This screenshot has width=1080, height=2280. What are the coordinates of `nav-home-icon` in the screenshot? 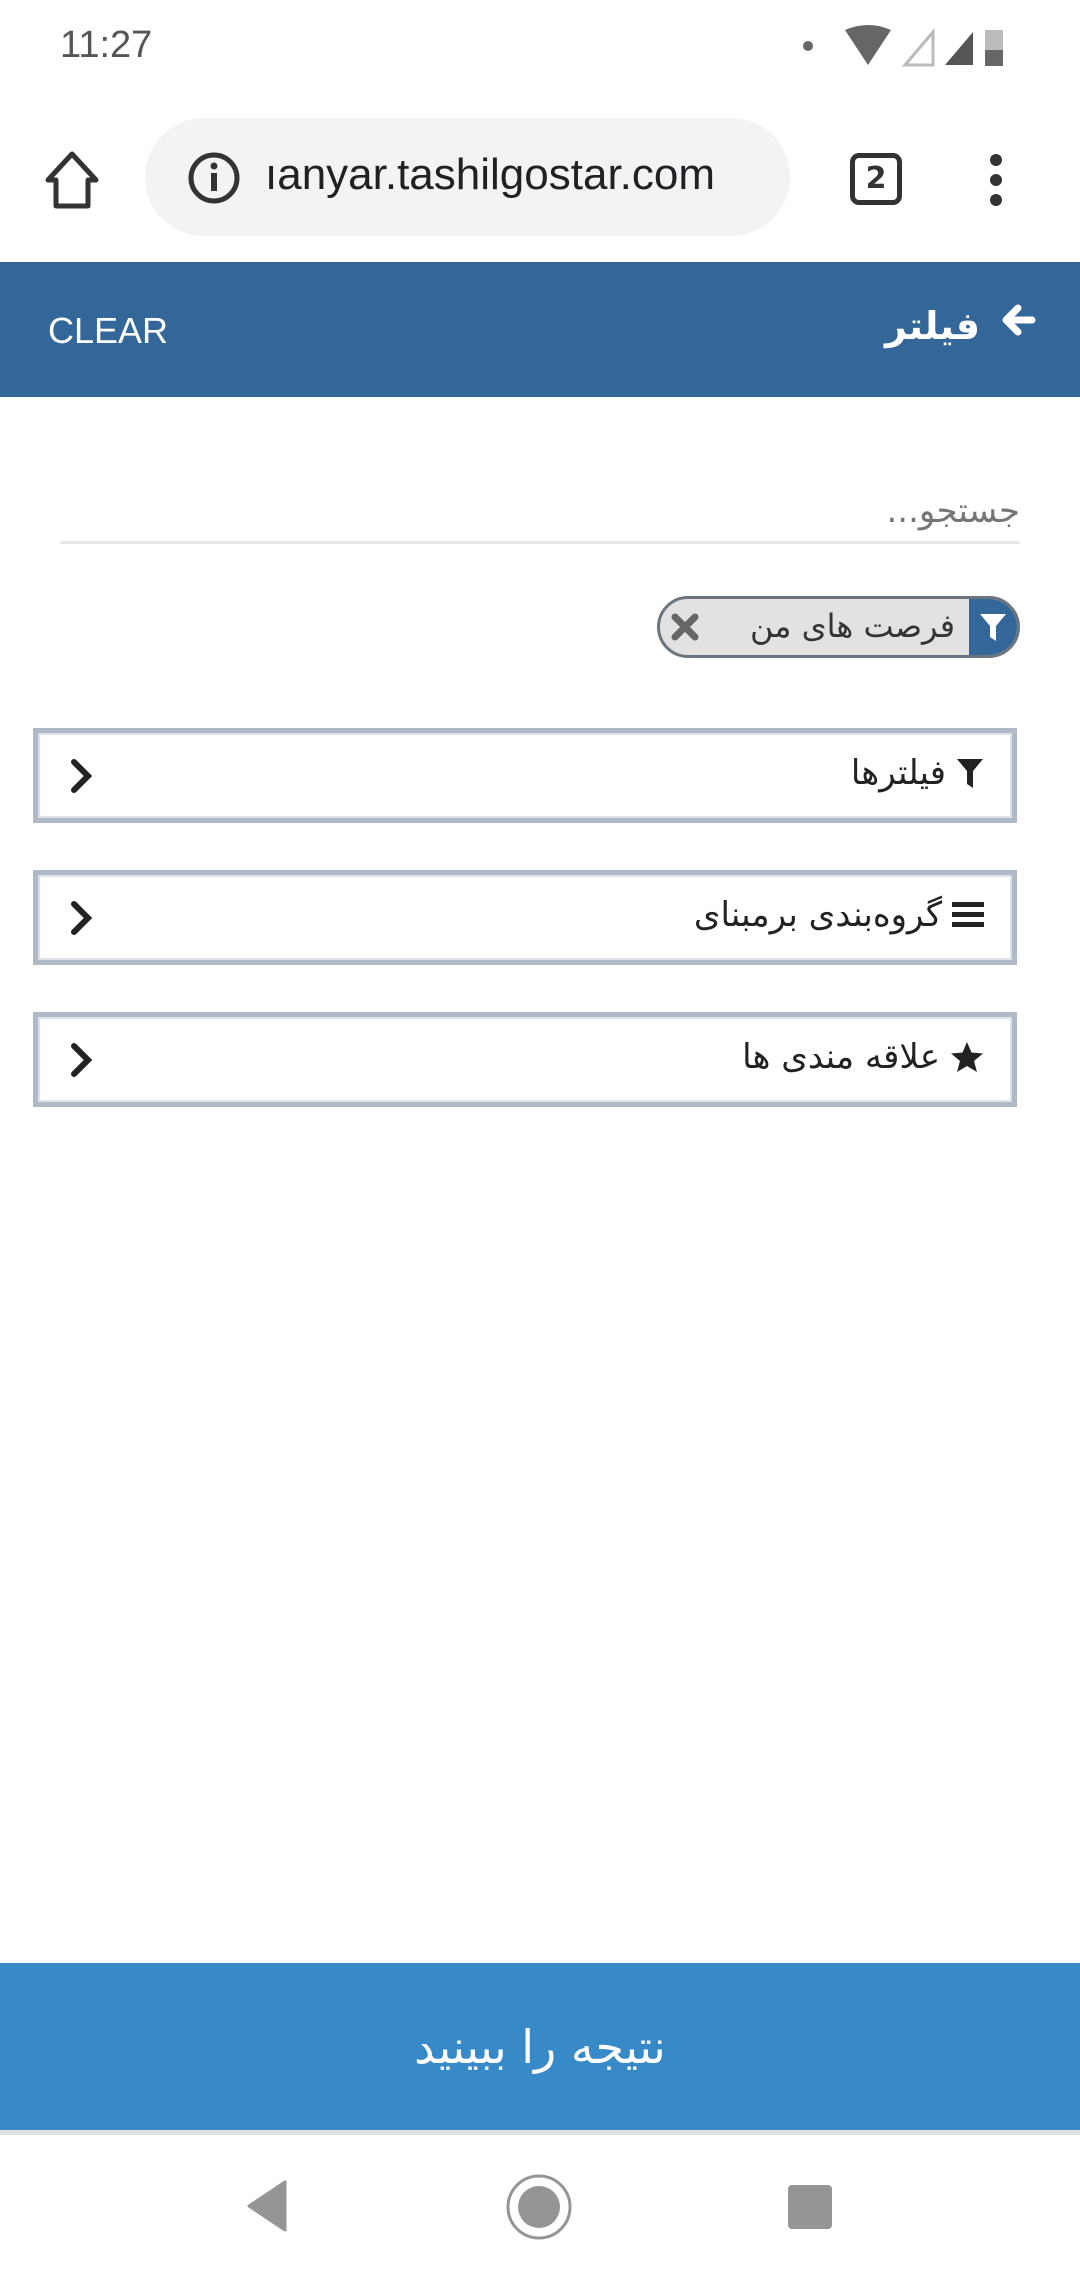 It's located at (539, 2207).